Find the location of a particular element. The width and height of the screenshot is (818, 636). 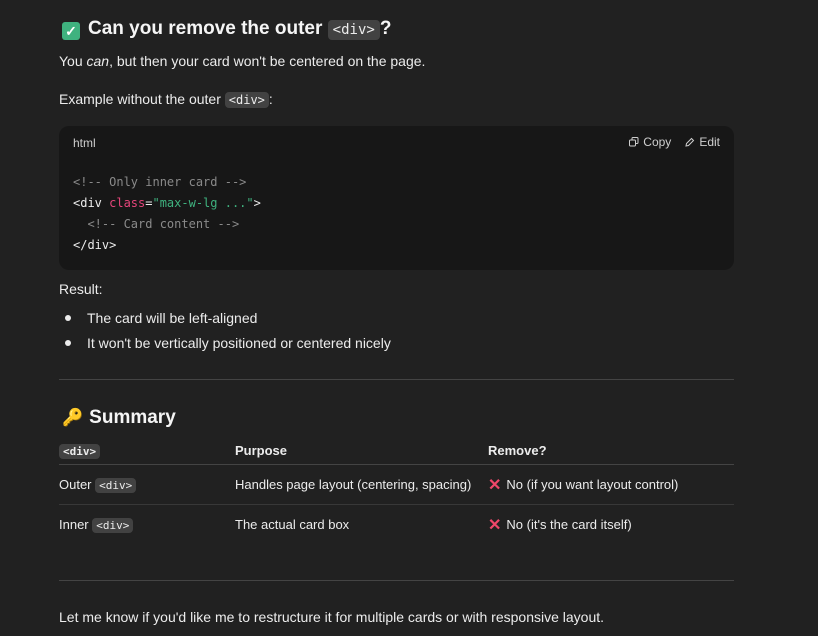

pencil-icon is located at coordinates (690, 142).